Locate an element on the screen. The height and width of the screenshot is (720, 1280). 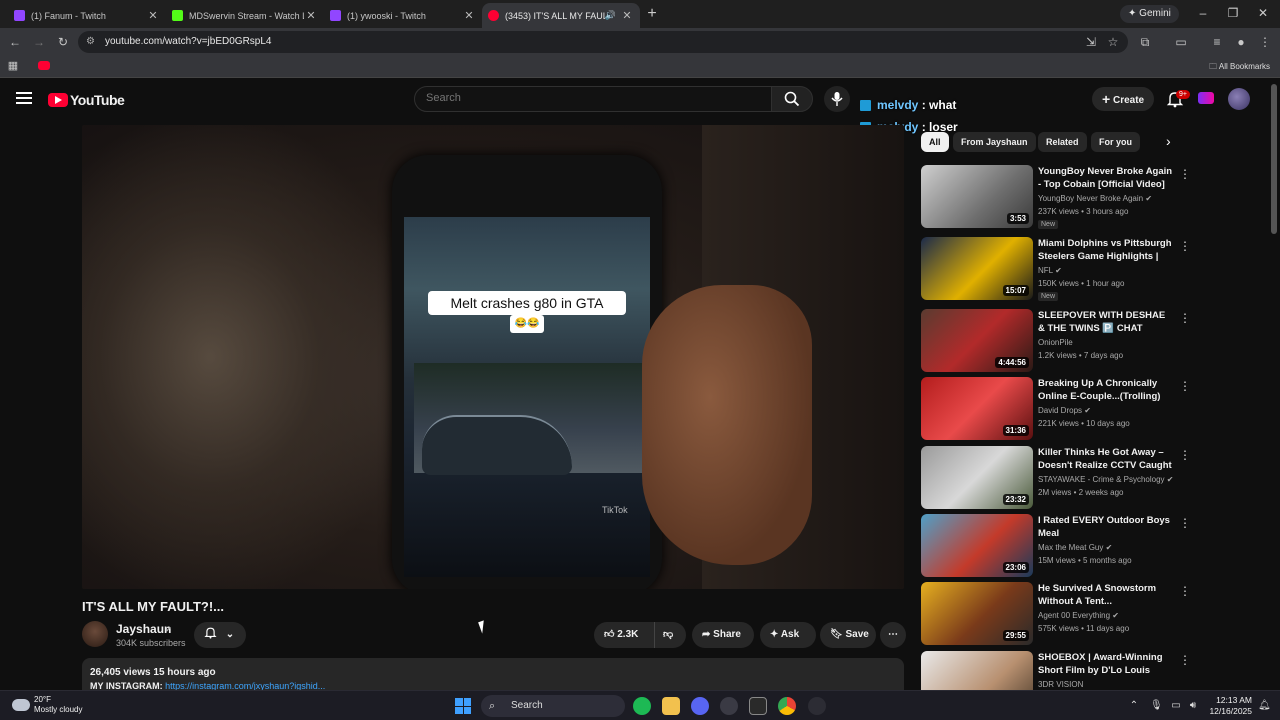
gemini-button: ✦ Gemini is located at coordinates (1149, 14).